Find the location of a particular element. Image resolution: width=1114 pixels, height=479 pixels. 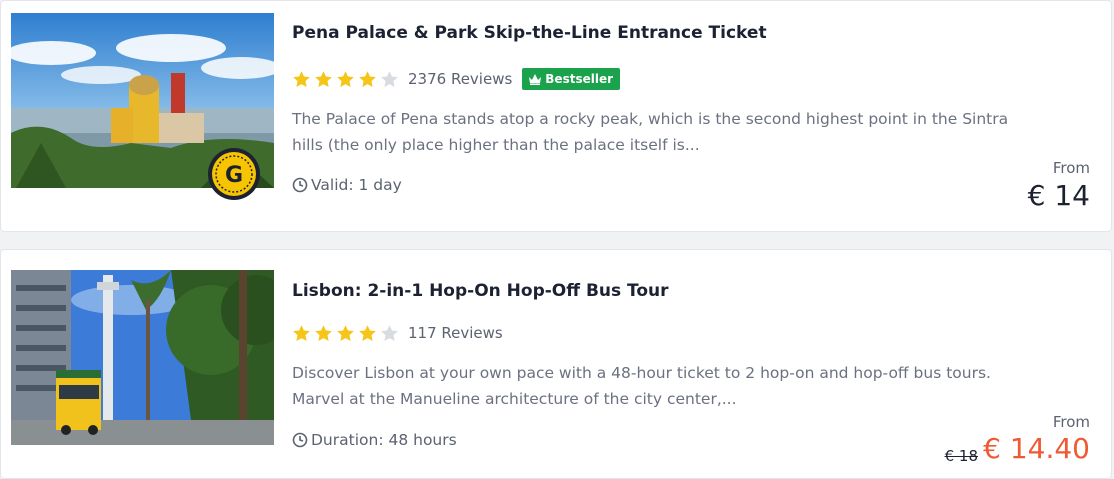

rating-row: 117 Reviews is located at coordinates (397, 333).